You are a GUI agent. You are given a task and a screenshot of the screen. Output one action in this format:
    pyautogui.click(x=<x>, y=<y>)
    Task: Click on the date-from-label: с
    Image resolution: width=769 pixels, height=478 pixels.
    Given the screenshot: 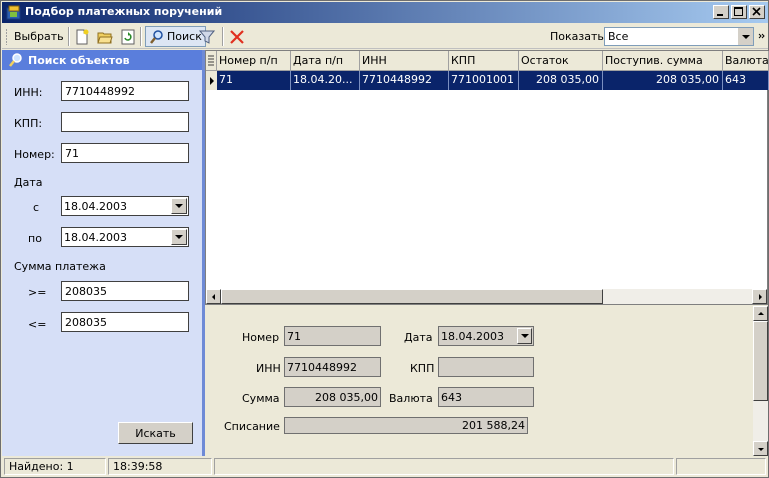 What is the action you would take?
    pyautogui.click(x=36, y=207)
    